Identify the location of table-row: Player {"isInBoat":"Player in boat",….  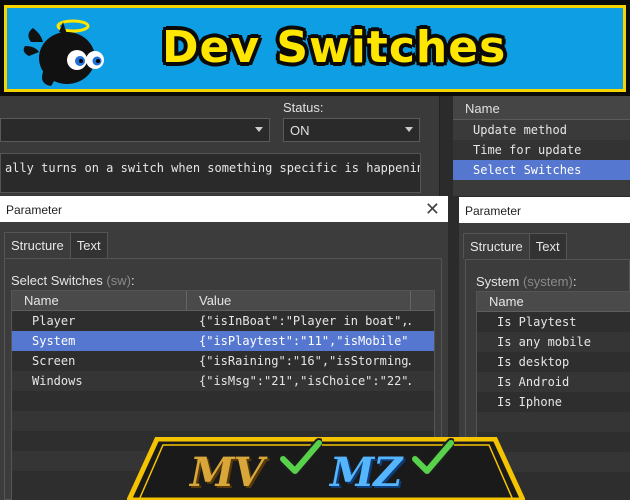
(223, 321).